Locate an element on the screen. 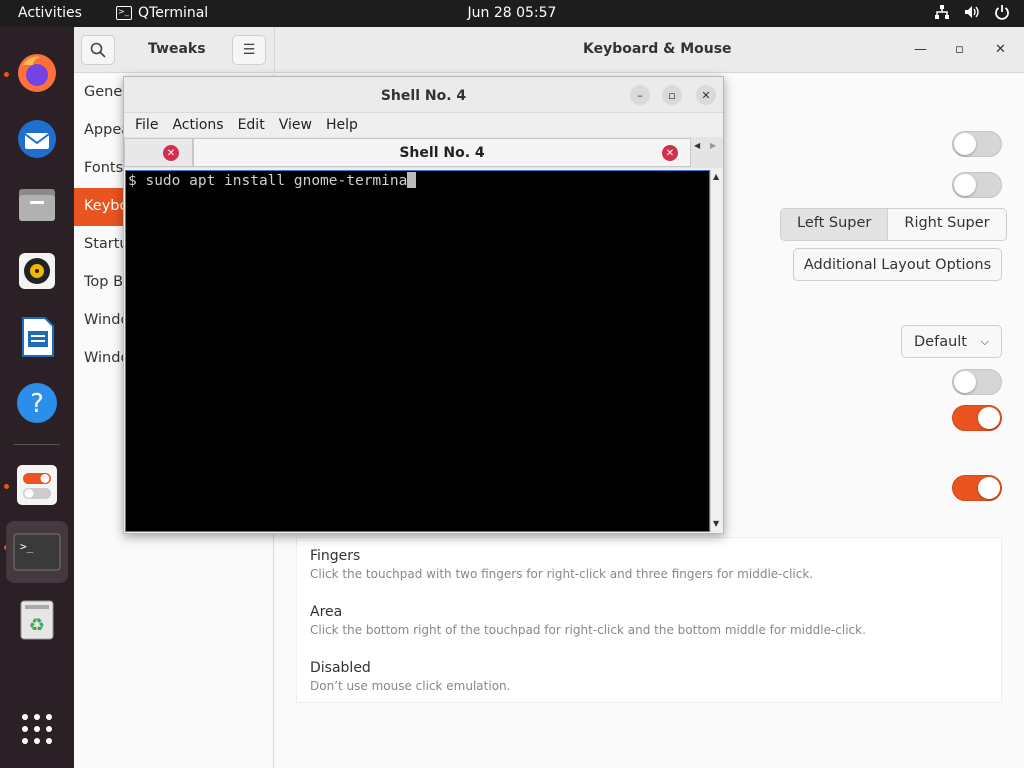 This screenshot has height=768, width=1024. volume-icon is located at coordinates (972, 12).